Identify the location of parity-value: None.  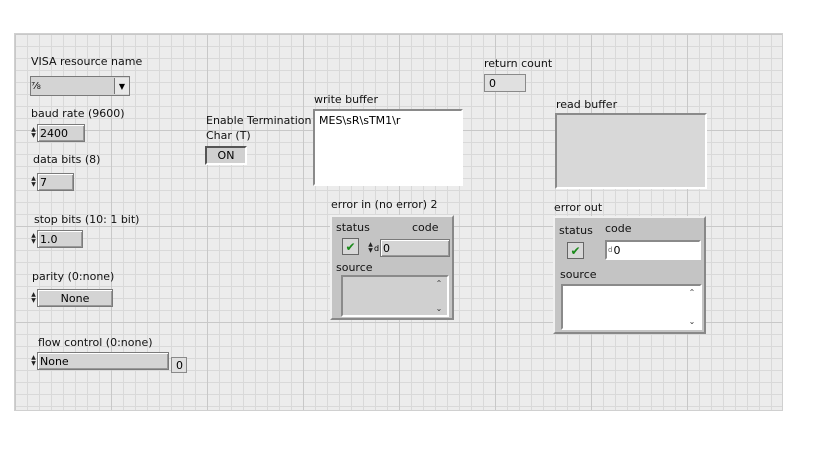
(75, 298).